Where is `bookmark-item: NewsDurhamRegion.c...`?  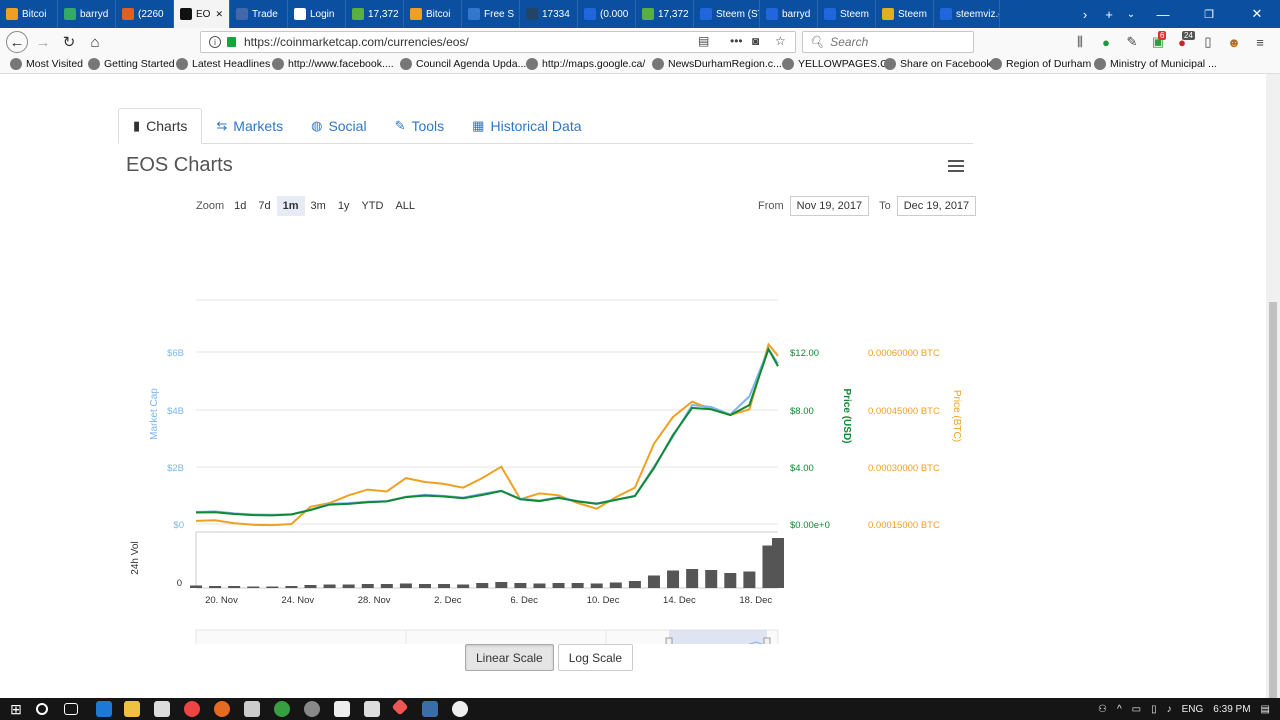 bookmark-item: NewsDurhamRegion.c... is located at coordinates (717, 64).